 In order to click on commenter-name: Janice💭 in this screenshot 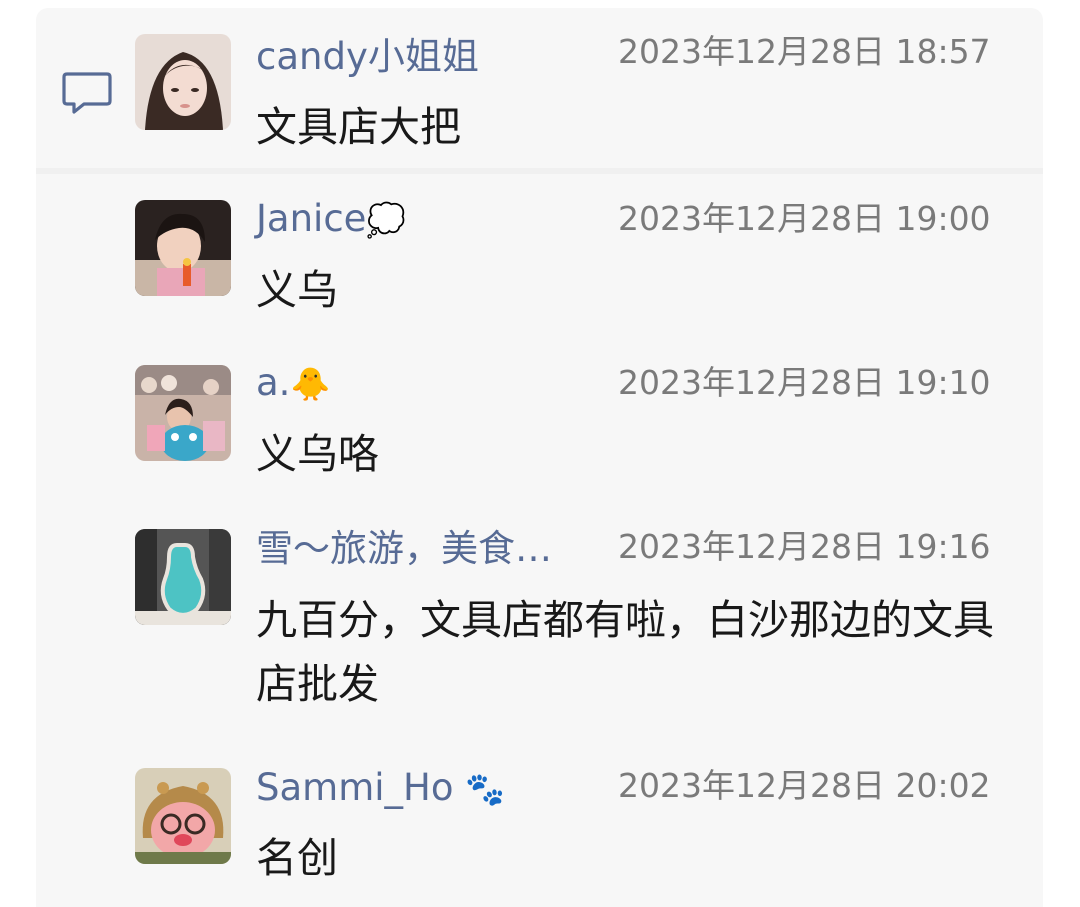, I will do `click(331, 219)`.